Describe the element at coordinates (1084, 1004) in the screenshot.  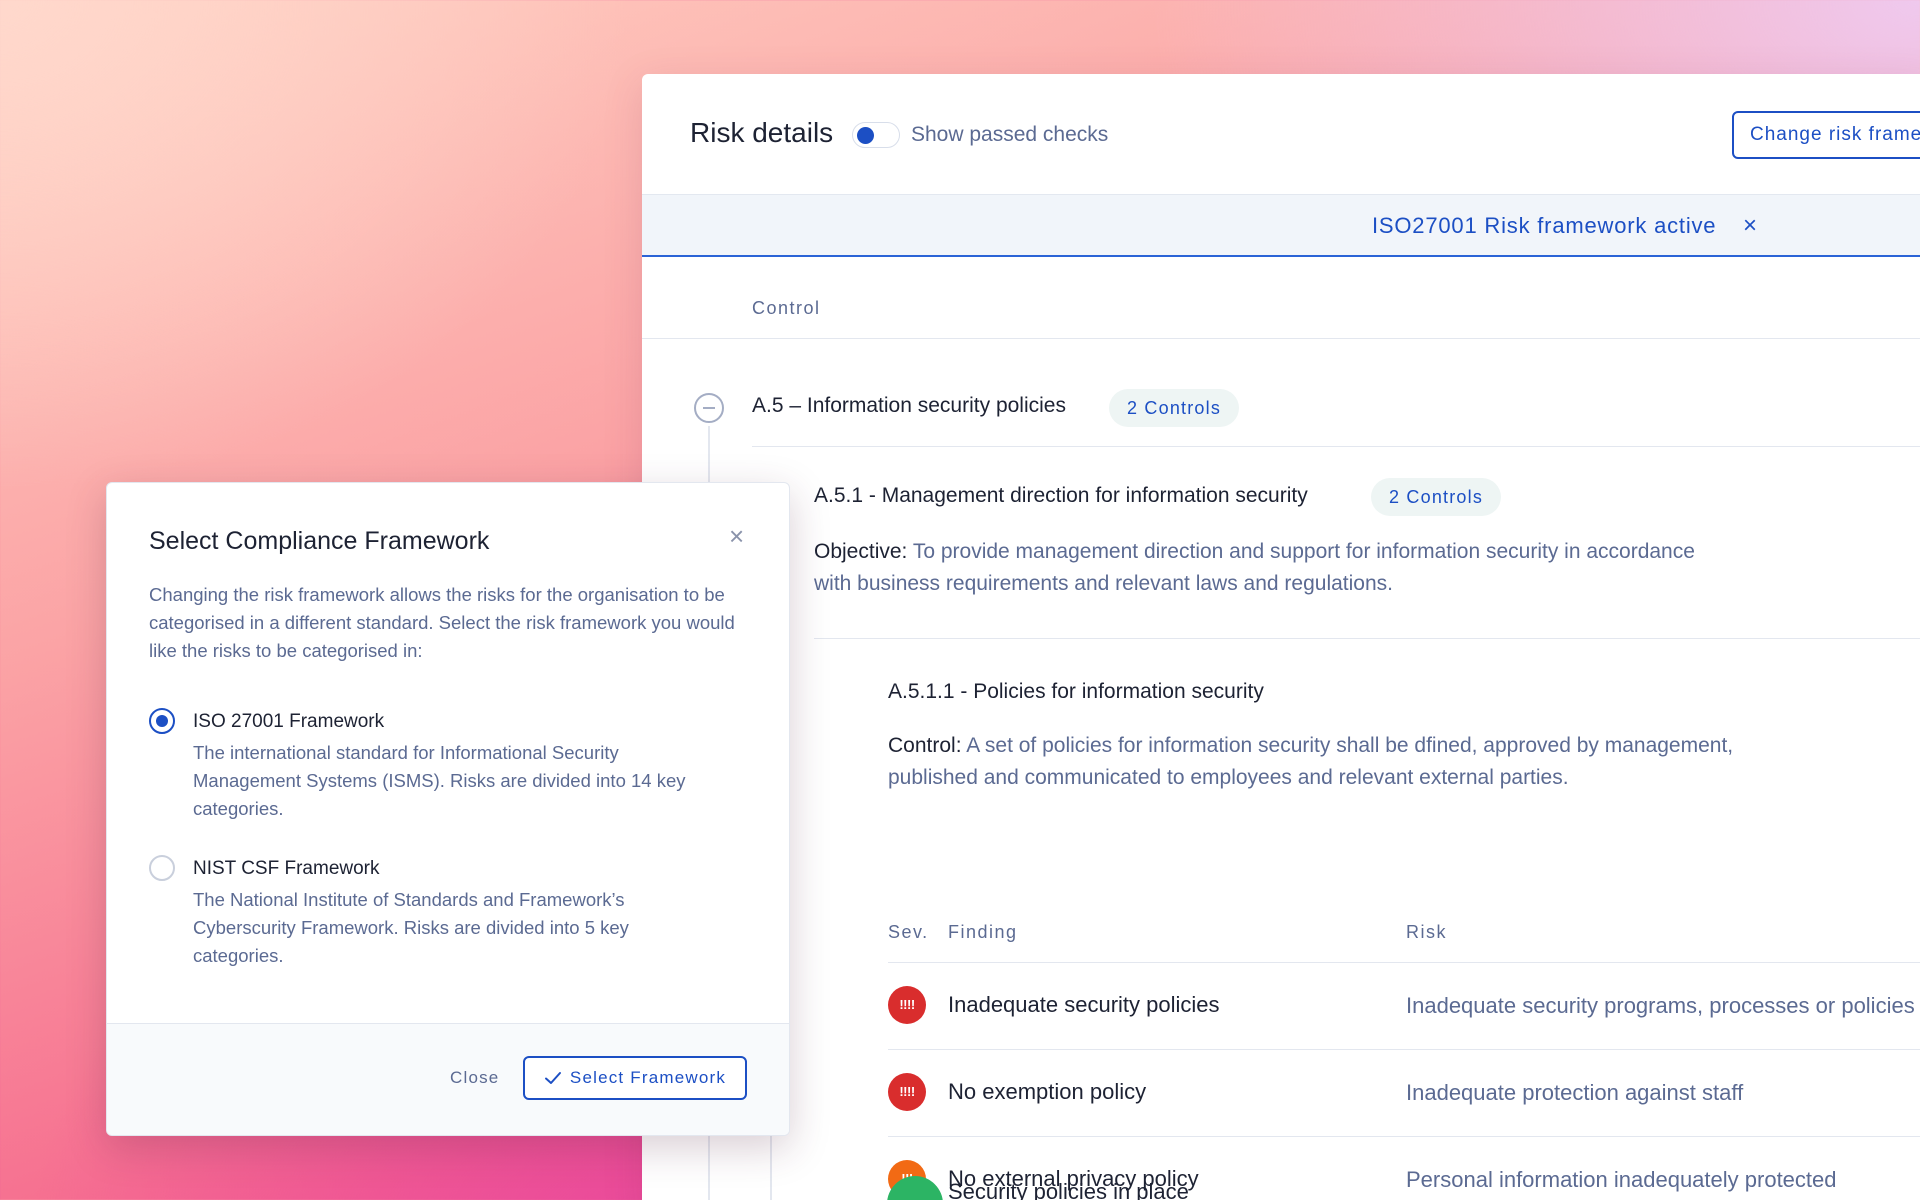
I see `finding-cell: Inadequate security policies` at that location.